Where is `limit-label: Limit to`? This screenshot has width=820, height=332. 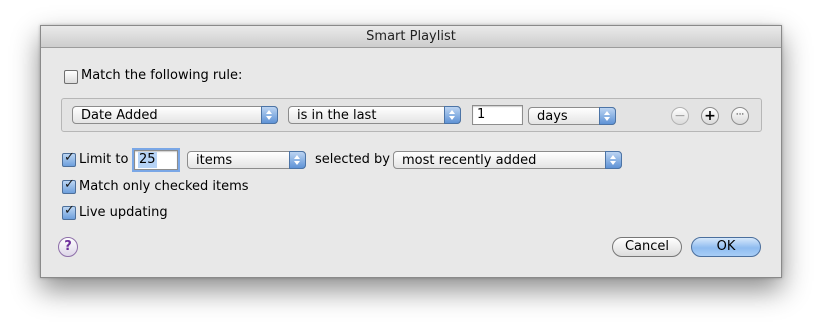 limit-label: Limit to is located at coordinates (104, 159).